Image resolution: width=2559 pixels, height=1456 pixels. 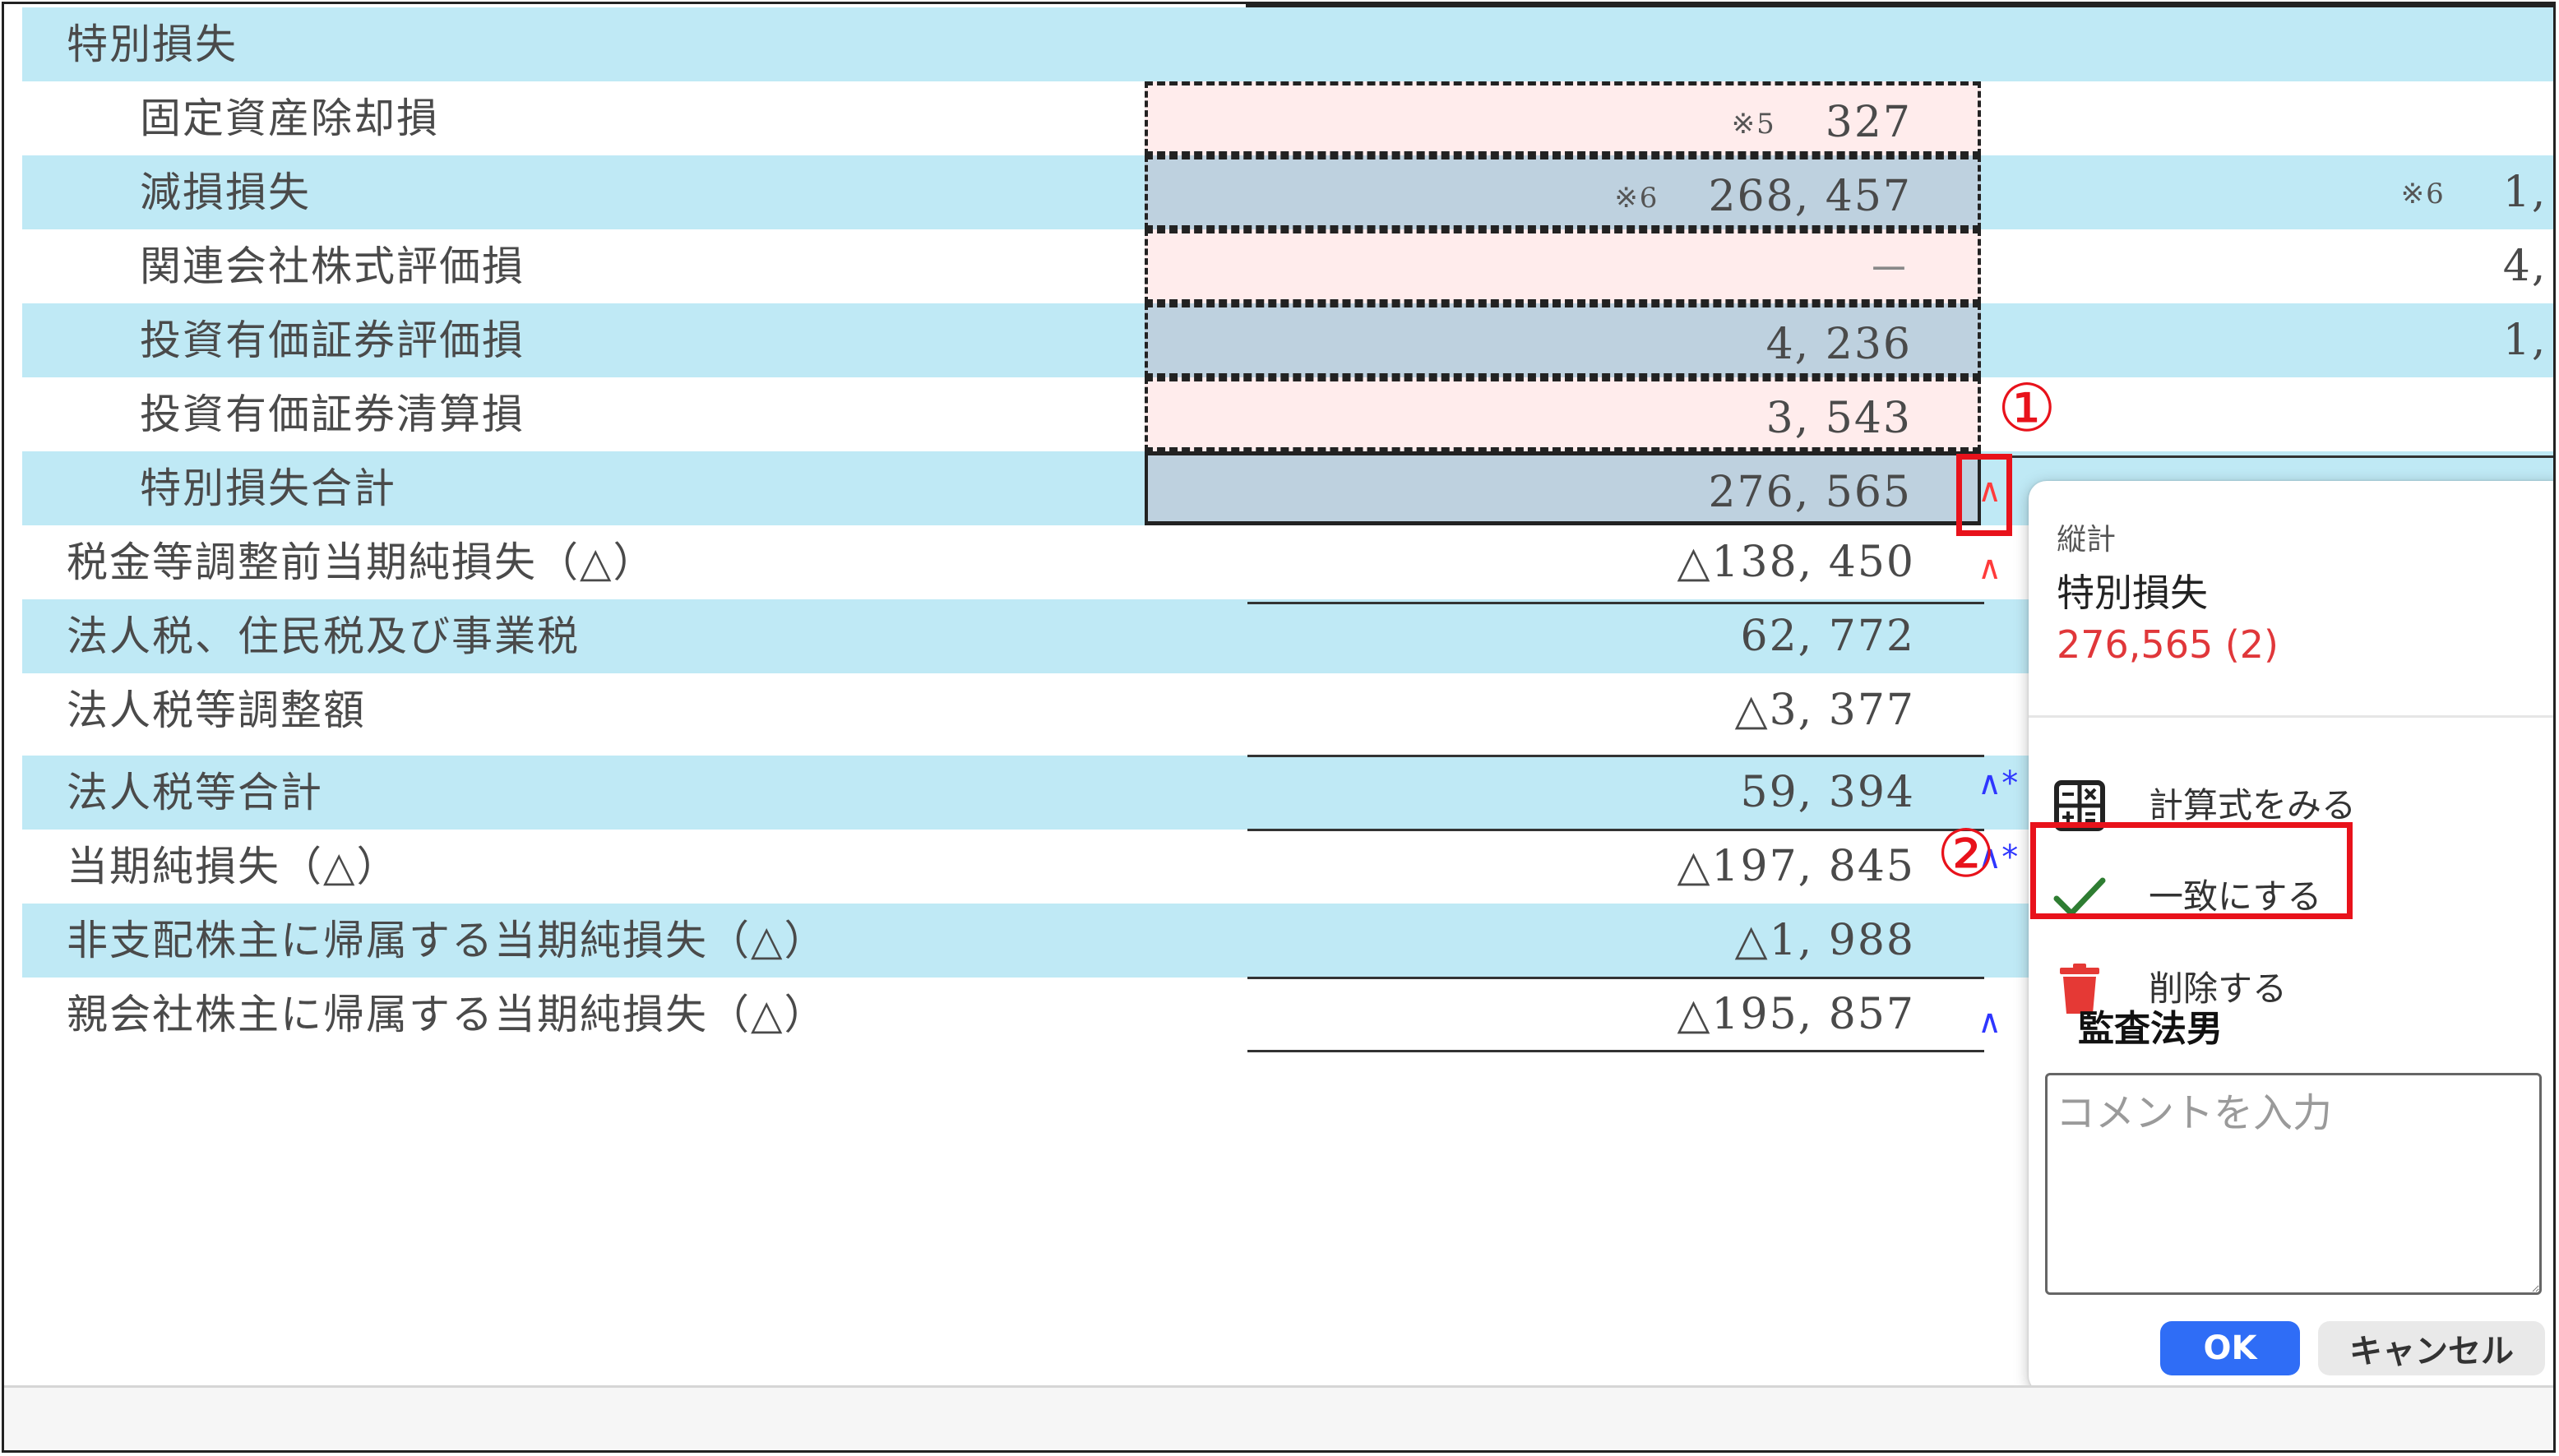 What do you see at coordinates (217, 710) in the screenshot?
I see `row-label: 法人税等調整額` at bounding box center [217, 710].